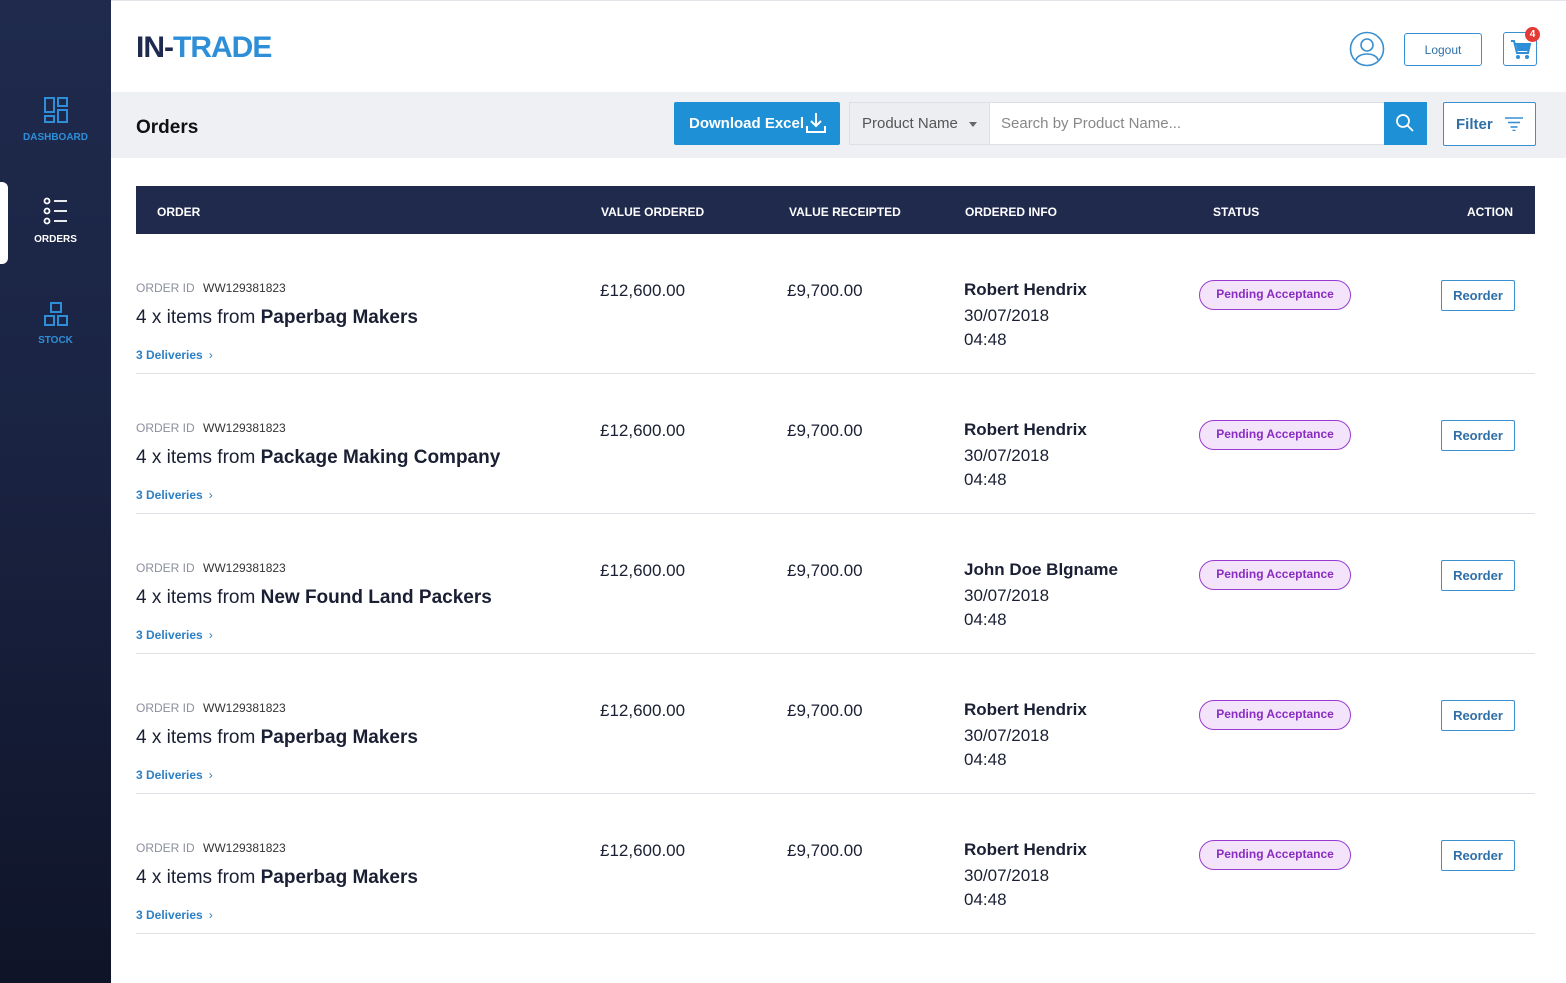 This screenshot has height=983, width=1566. I want to click on column-header-status: STATUS, so click(1236, 212).